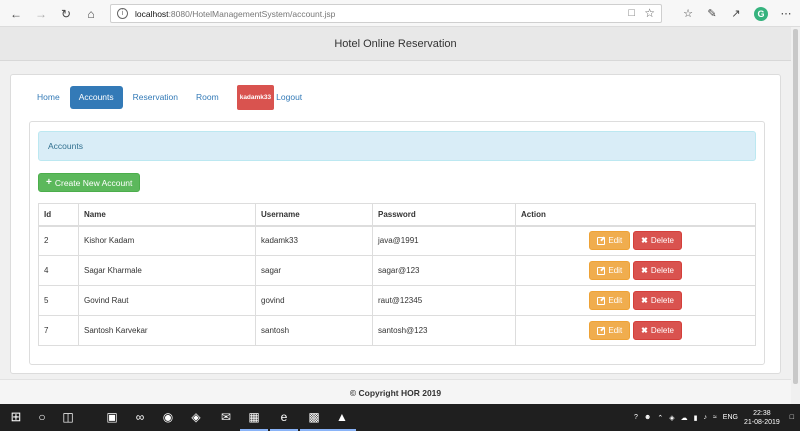  I want to click on cell-password: santosh@123, so click(444, 330).